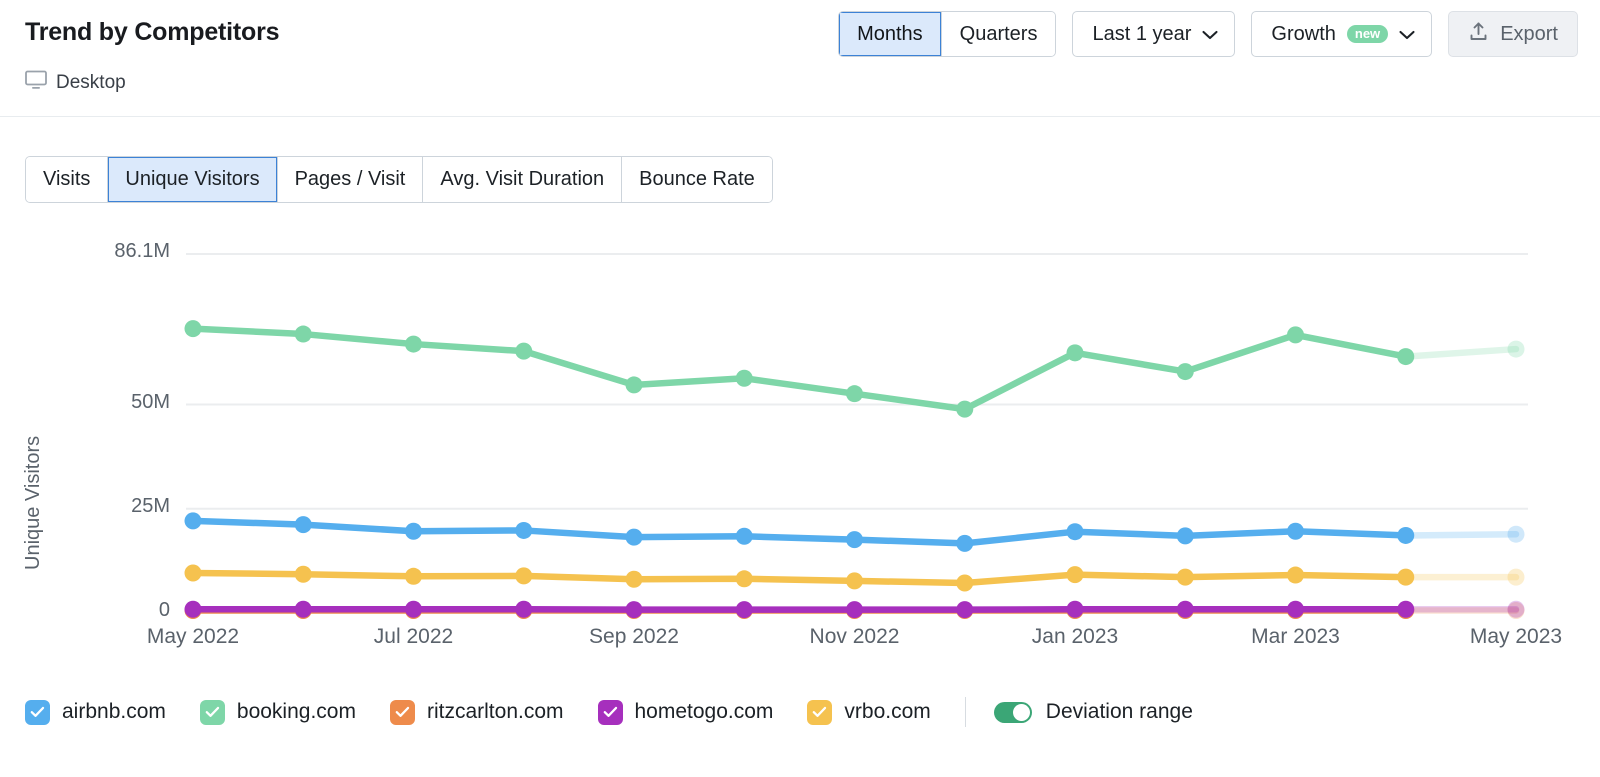 The image size is (1600, 777). I want to click on legend-item-hometogo-com: hometogo.com, so click(685, 712).